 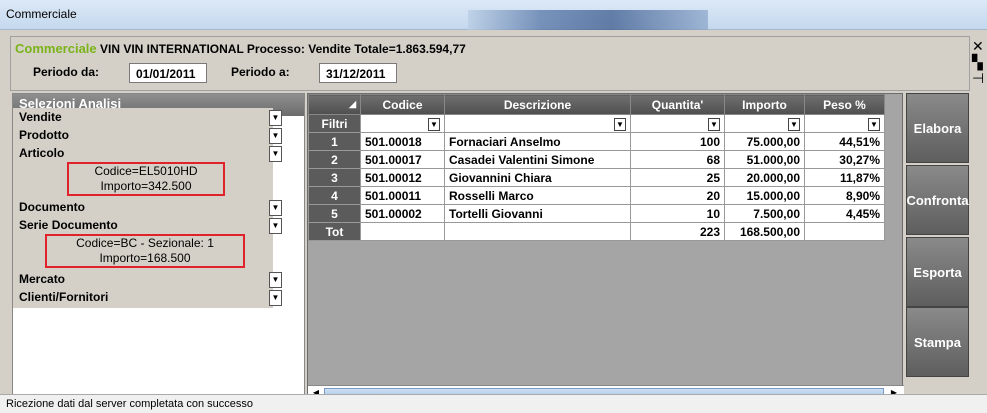 I want to click on selection-articolo-box: Codice=EL5010HD Importo=342.500, so click(x=146, y=179).